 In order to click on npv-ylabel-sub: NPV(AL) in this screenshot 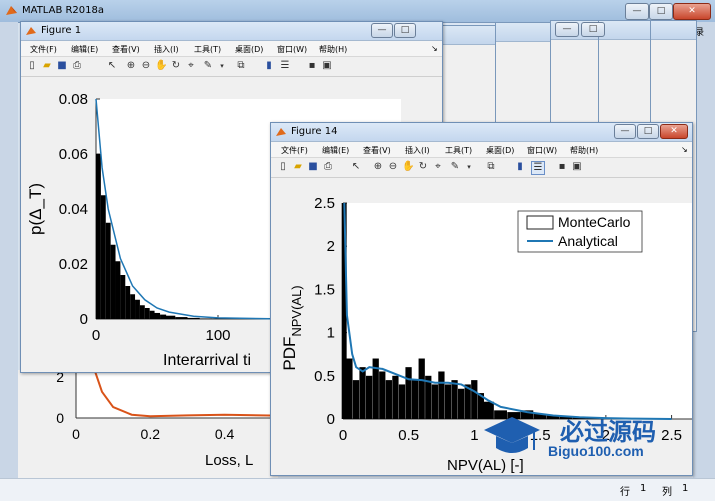, I will do `click(296, 310)`.